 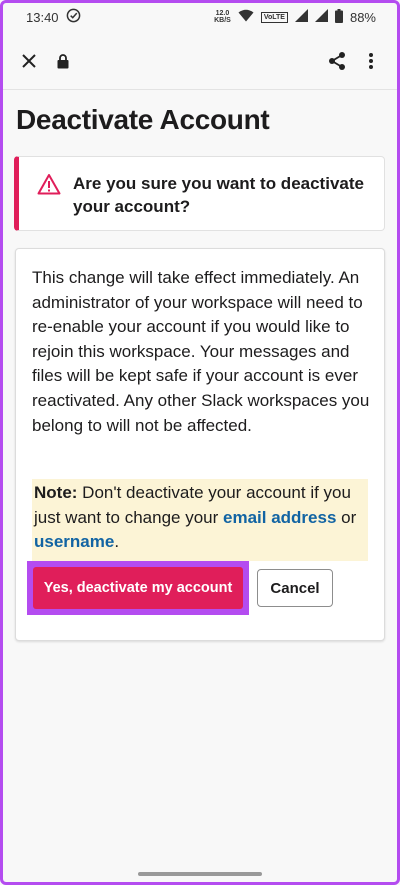 I want to click on battery-icon, so click(x=338, y=17).